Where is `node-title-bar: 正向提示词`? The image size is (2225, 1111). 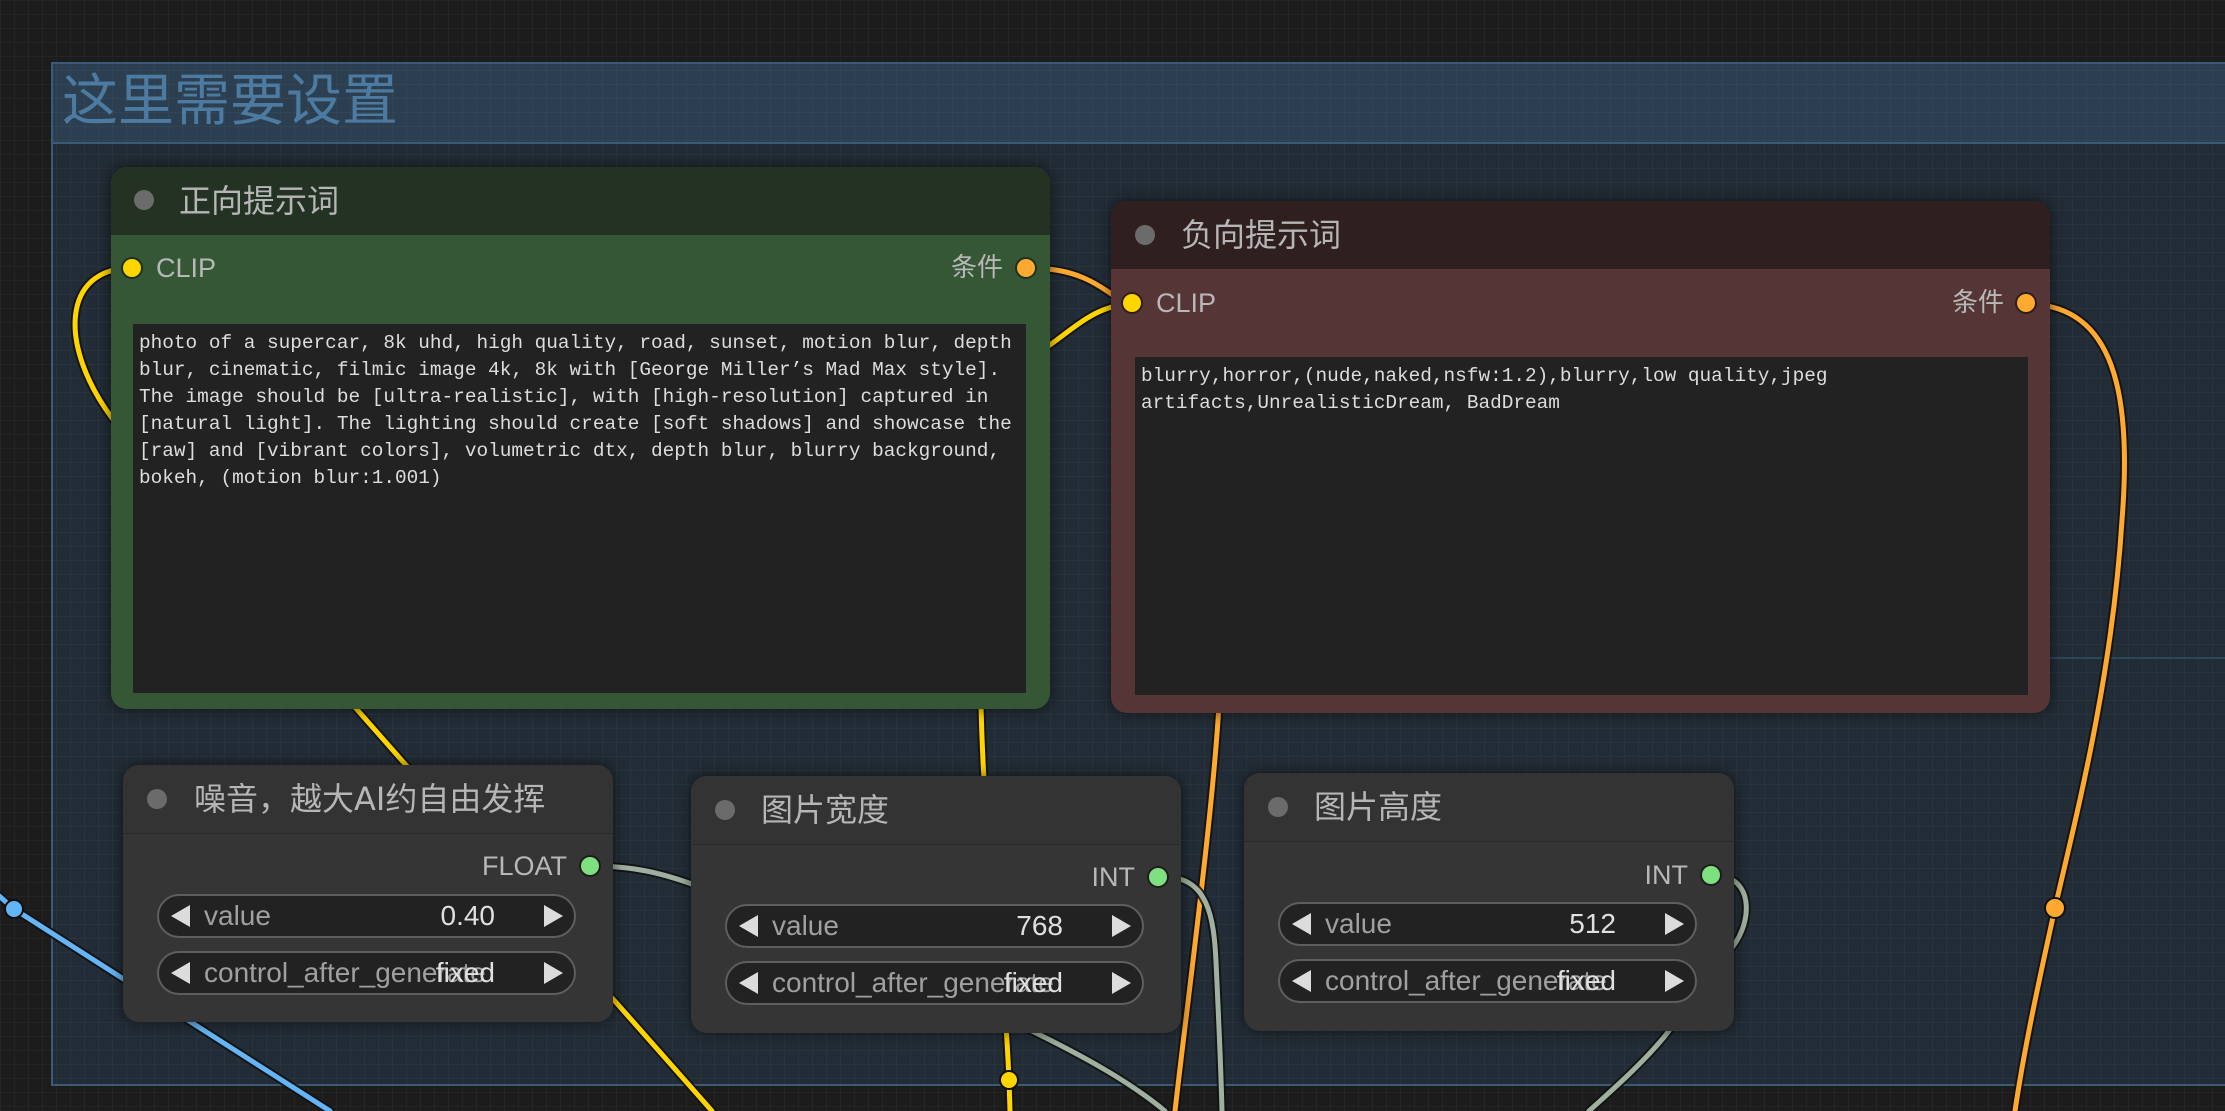 node-title-bar: 正向提示词 is located at coordinates (580, 201).